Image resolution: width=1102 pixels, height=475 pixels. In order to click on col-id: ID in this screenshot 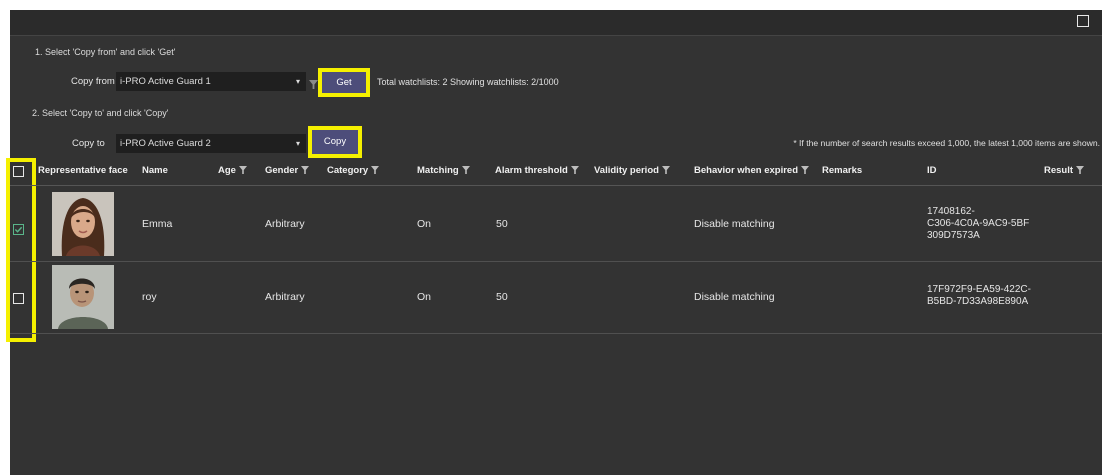, I will do `click(932, 170)`.